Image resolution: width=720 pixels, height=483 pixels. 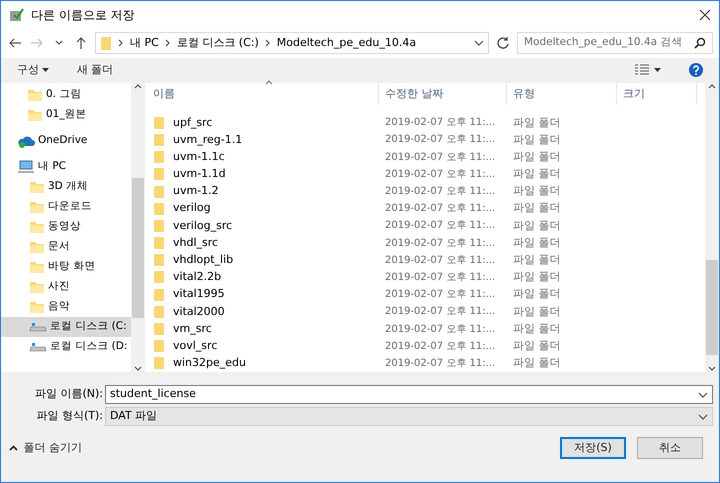 I want to click on column-header: 수정한 날짜, so click(x=443, y=94).